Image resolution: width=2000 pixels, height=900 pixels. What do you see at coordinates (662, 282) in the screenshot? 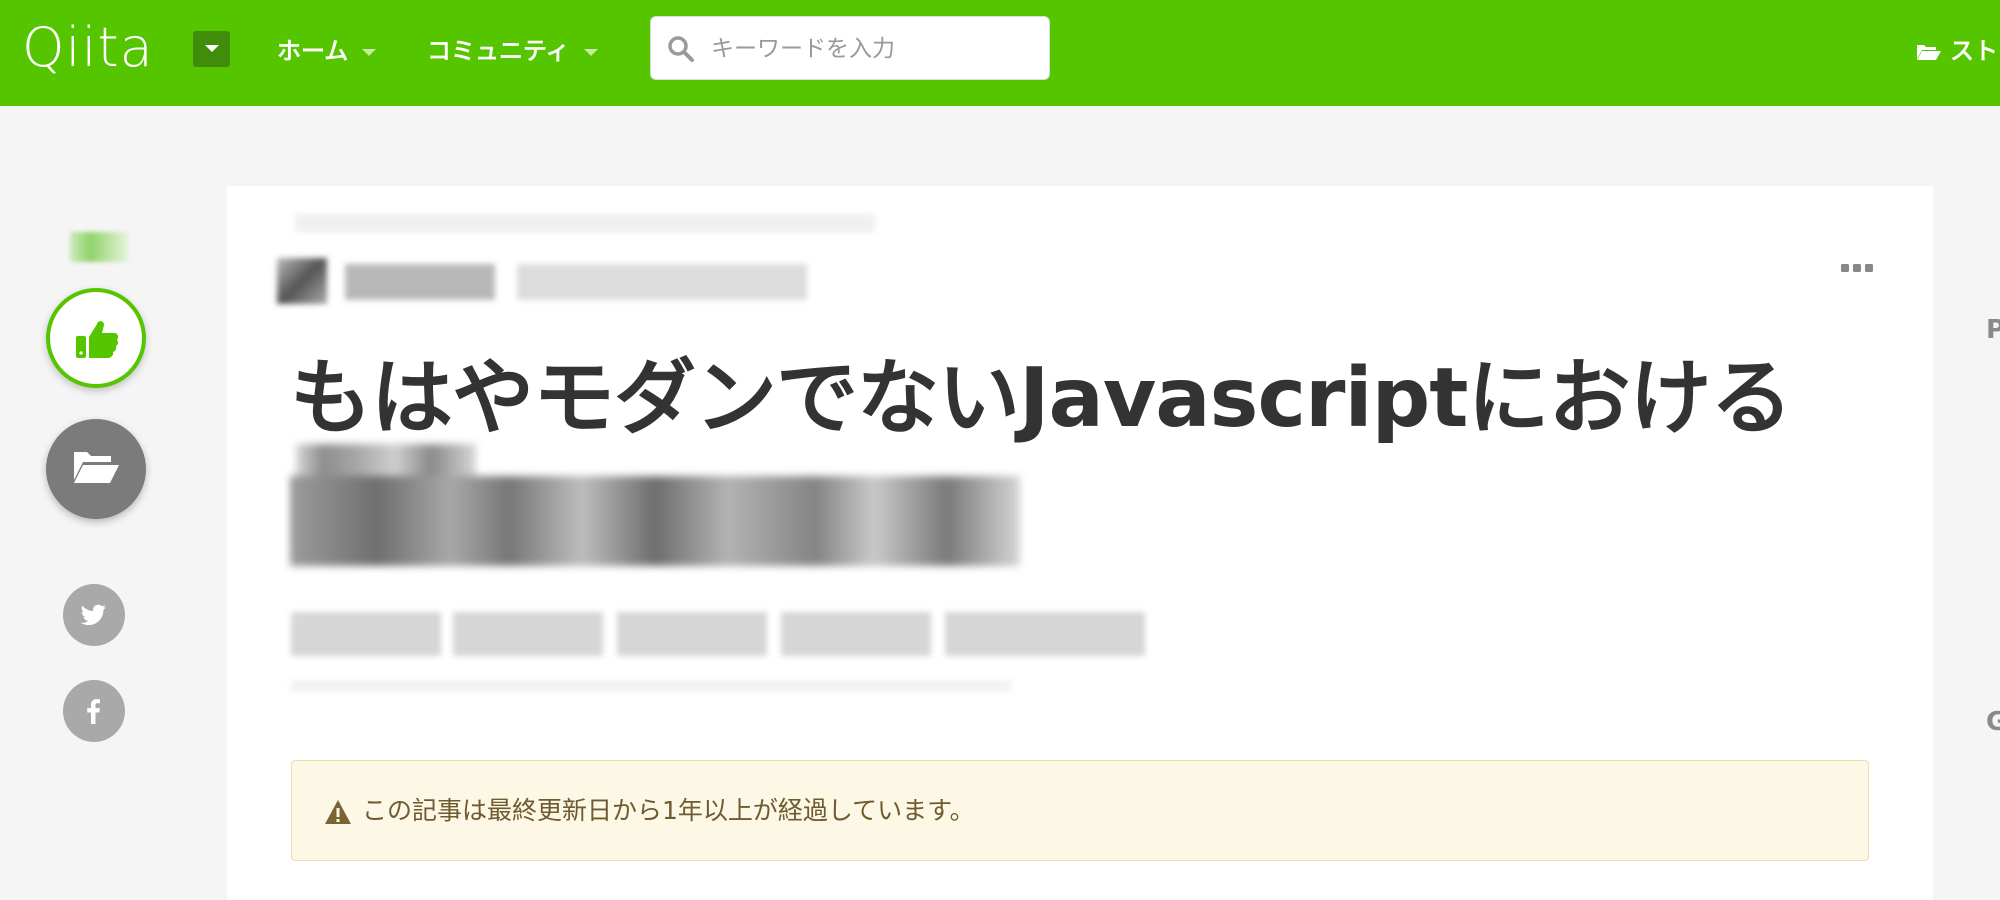
I see `post-date` at bounding box center [662, 282].